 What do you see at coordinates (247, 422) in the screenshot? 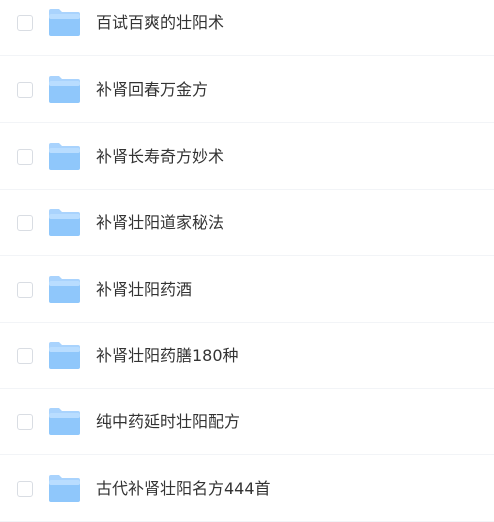
I see `file-row: 纯中药延时壮阳配方` at bounding box center [247, 422].